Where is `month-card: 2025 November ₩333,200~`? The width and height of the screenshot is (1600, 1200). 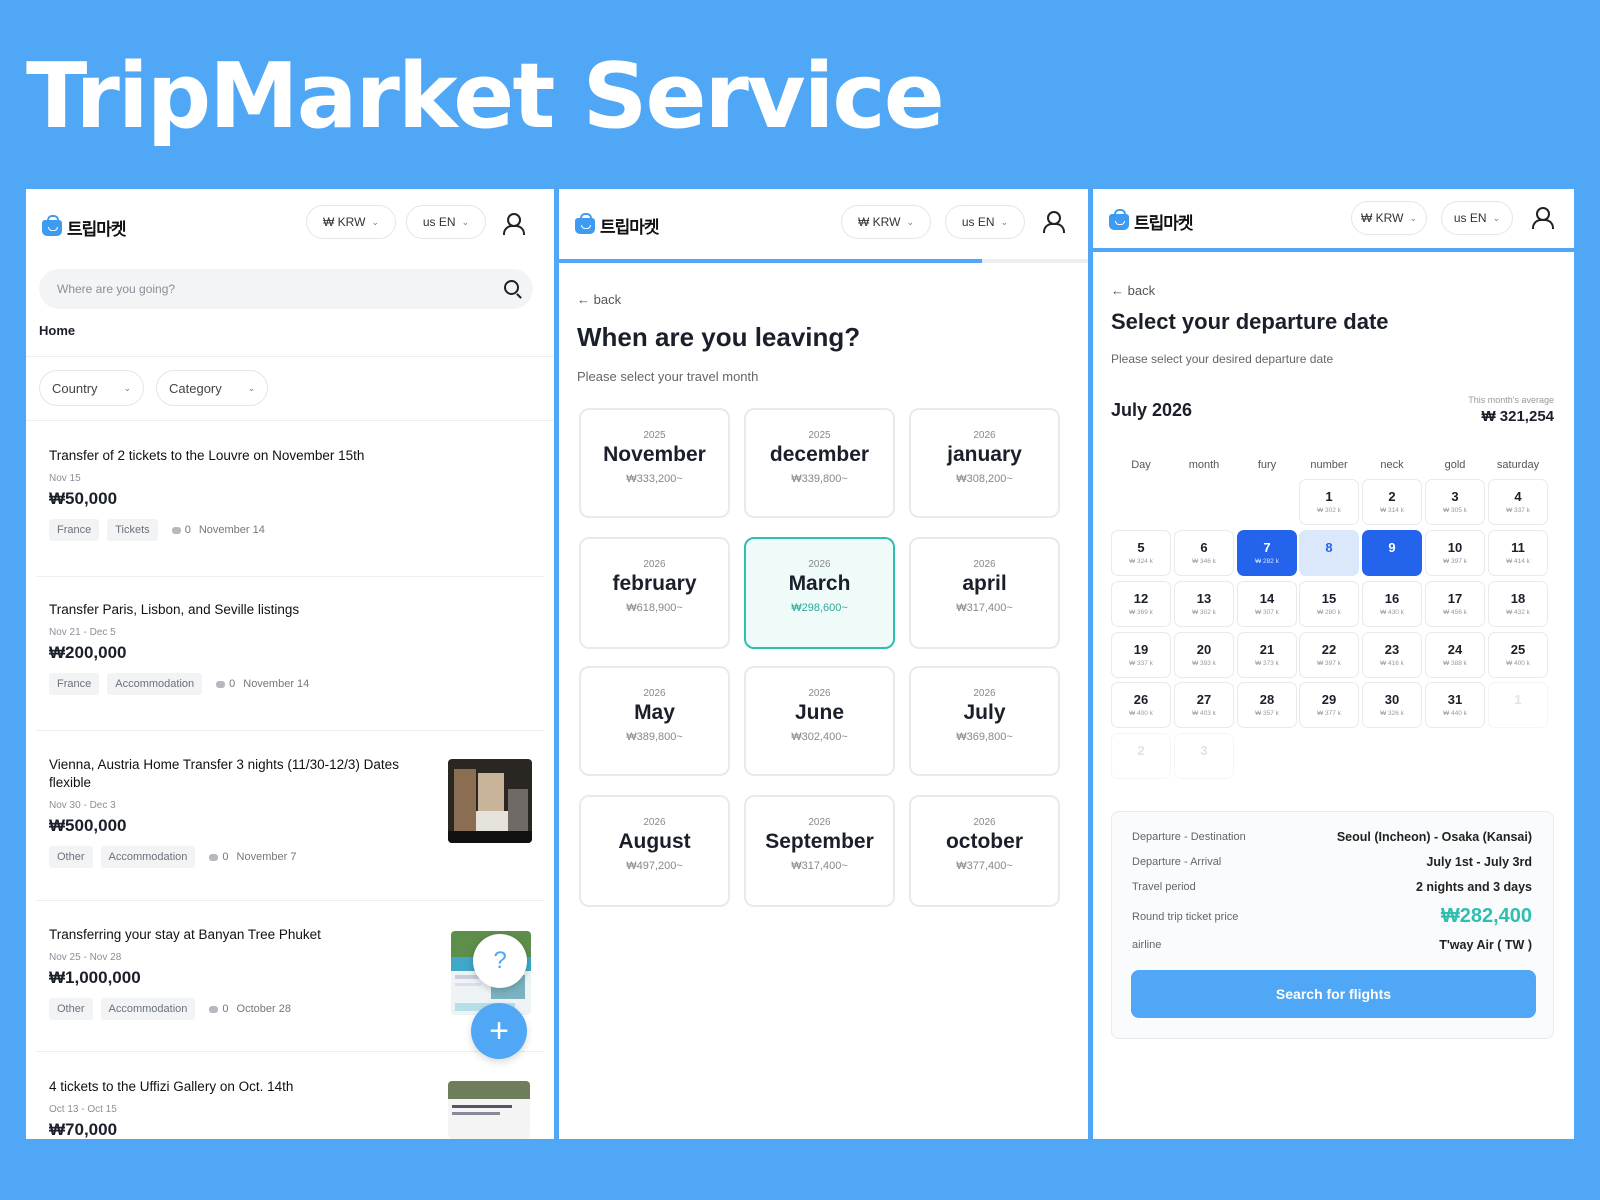
month-card: 2025 November ₩333,200~ is located at coordinates (654, 463).